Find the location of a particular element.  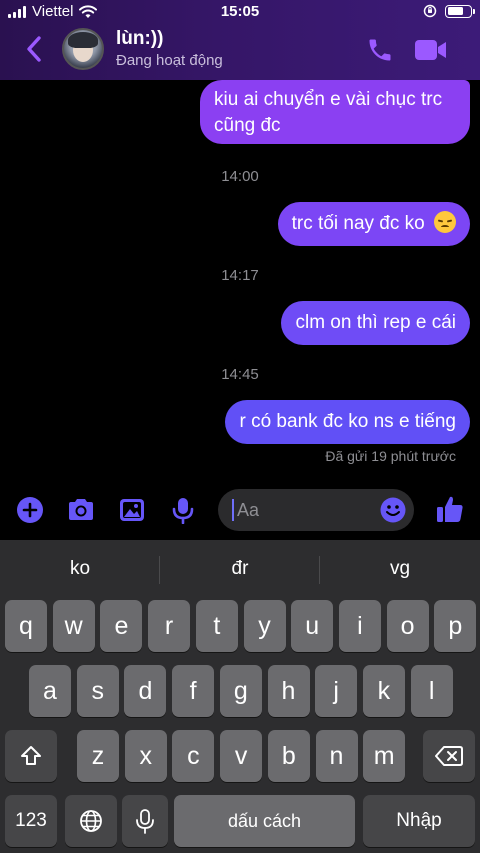

message-text: r có bank đc ko ns e tiếng is located at coordinates (347, 421).